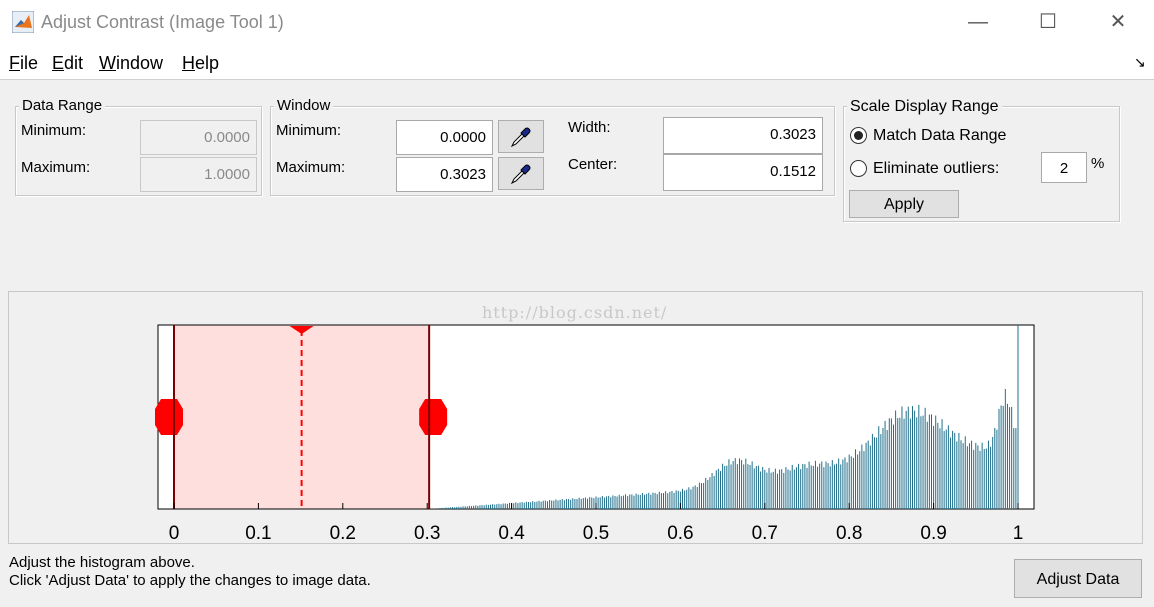 This screenshot has height=607, width=1154. I want to click on window-max-handle, so click(433, 417).